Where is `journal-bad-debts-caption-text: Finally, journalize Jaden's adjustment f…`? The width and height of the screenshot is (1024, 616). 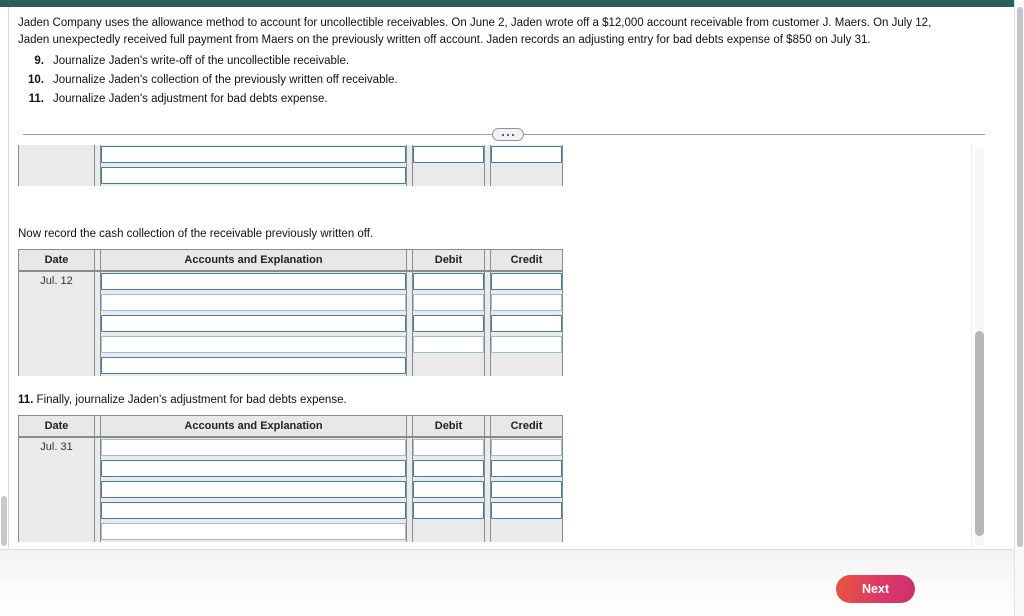
journal-bad-debts-caption-text: Finally, journalize Jaden's adjustment f… is located at coordinates (190, 400).